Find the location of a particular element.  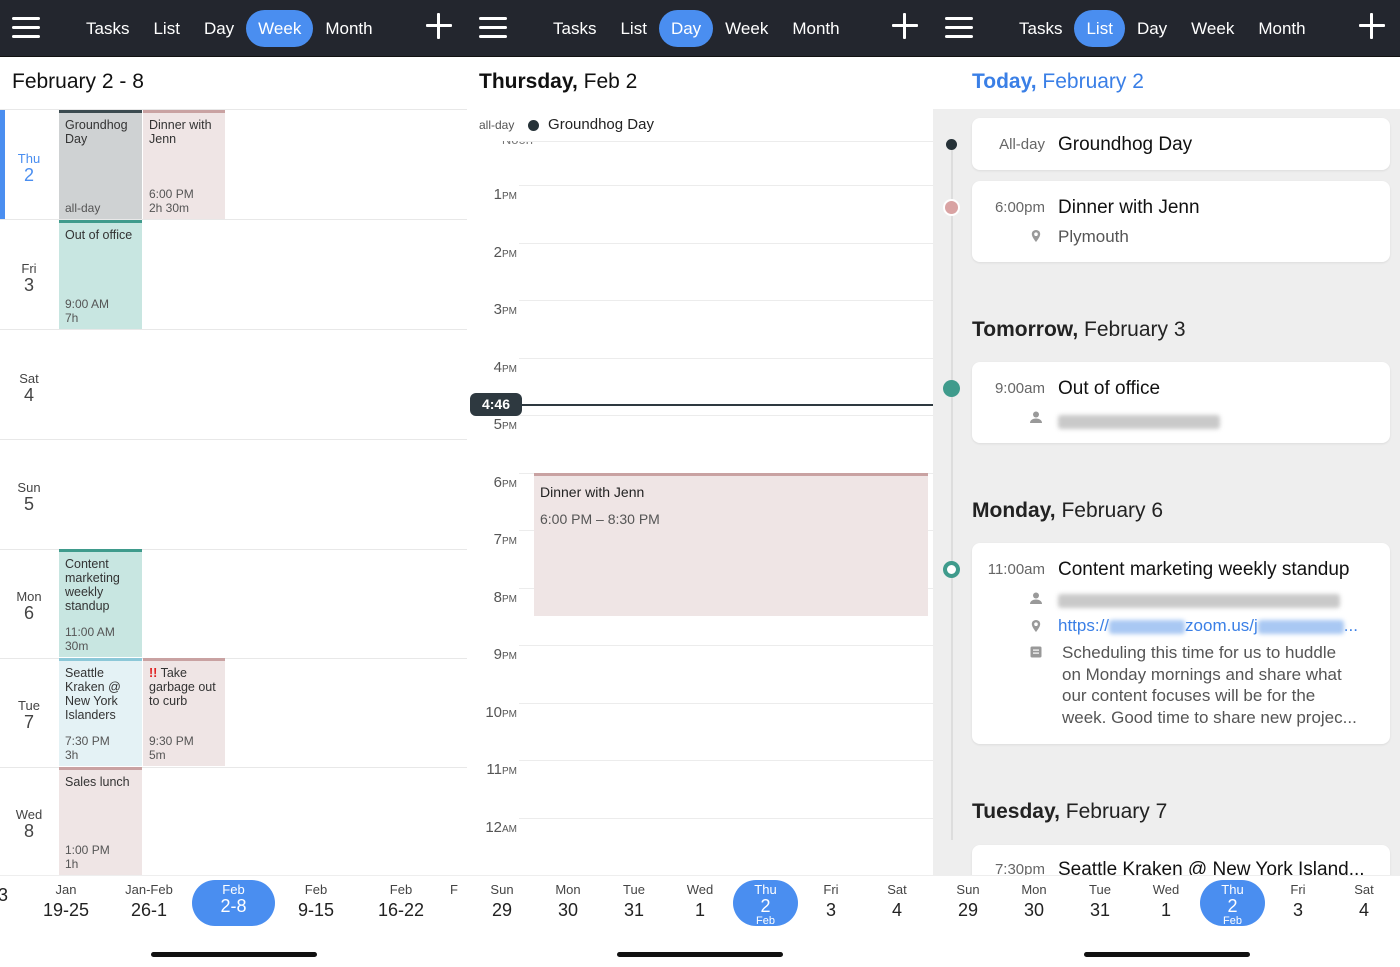

week-picker-item-selected: Feb 2-8 is located at coordinates (233, 903).